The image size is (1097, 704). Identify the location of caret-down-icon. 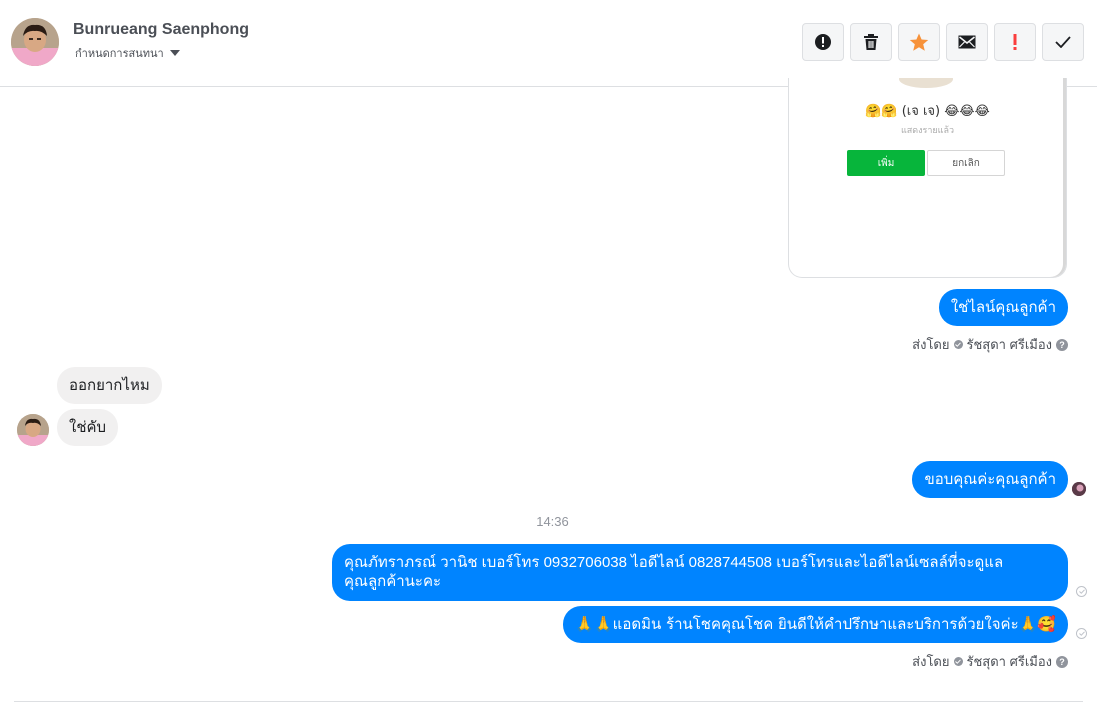
(174, 53).